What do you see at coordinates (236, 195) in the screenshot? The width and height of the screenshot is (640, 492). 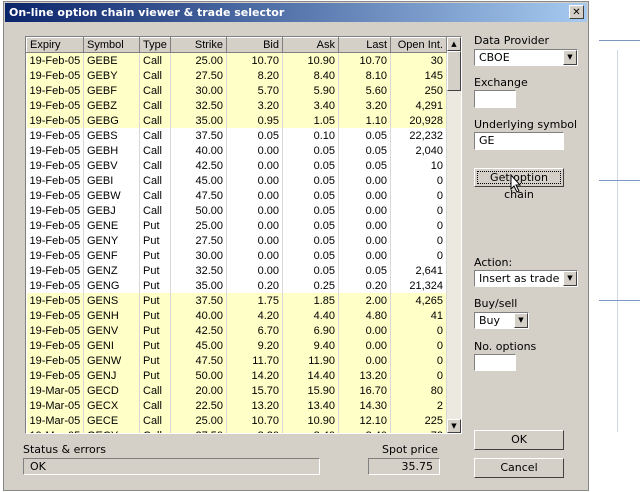 I see `table-row: 19-Feb-05 GEBW Call 47.50 0.00 0.05 0.00 0` at bounding box center [236, 195].